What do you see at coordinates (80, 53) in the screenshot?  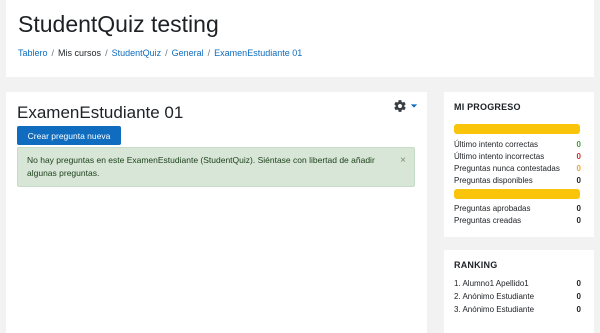 I see `breadcrumb-mis-cursos: Mis cursos` at bounding box center [80, 53].